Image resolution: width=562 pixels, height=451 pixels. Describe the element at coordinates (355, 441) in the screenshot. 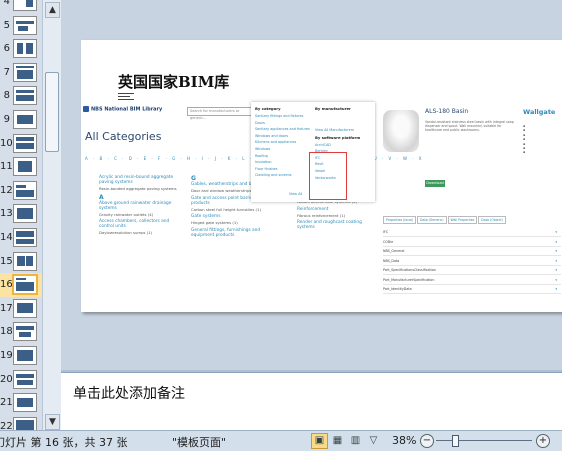

I see `reading-view-icon: ▥` at that location.